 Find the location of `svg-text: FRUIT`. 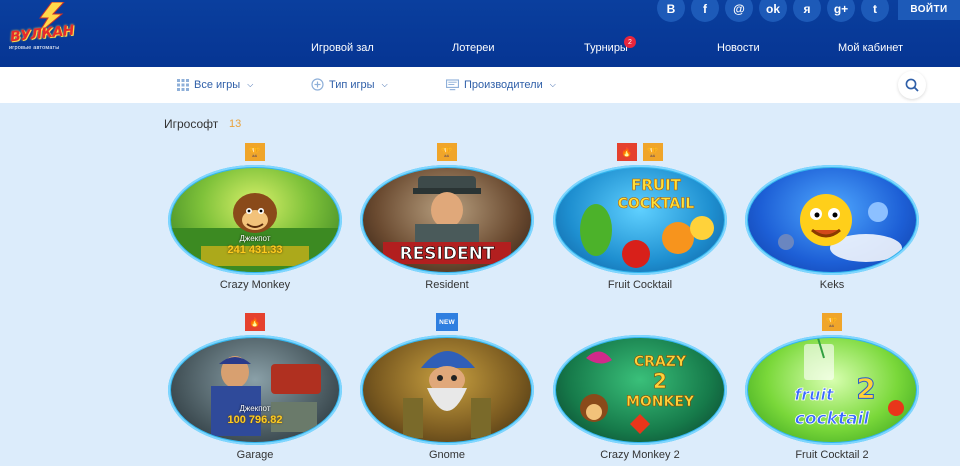

svg-text: FRUIT is located at coordinates (656, 185).